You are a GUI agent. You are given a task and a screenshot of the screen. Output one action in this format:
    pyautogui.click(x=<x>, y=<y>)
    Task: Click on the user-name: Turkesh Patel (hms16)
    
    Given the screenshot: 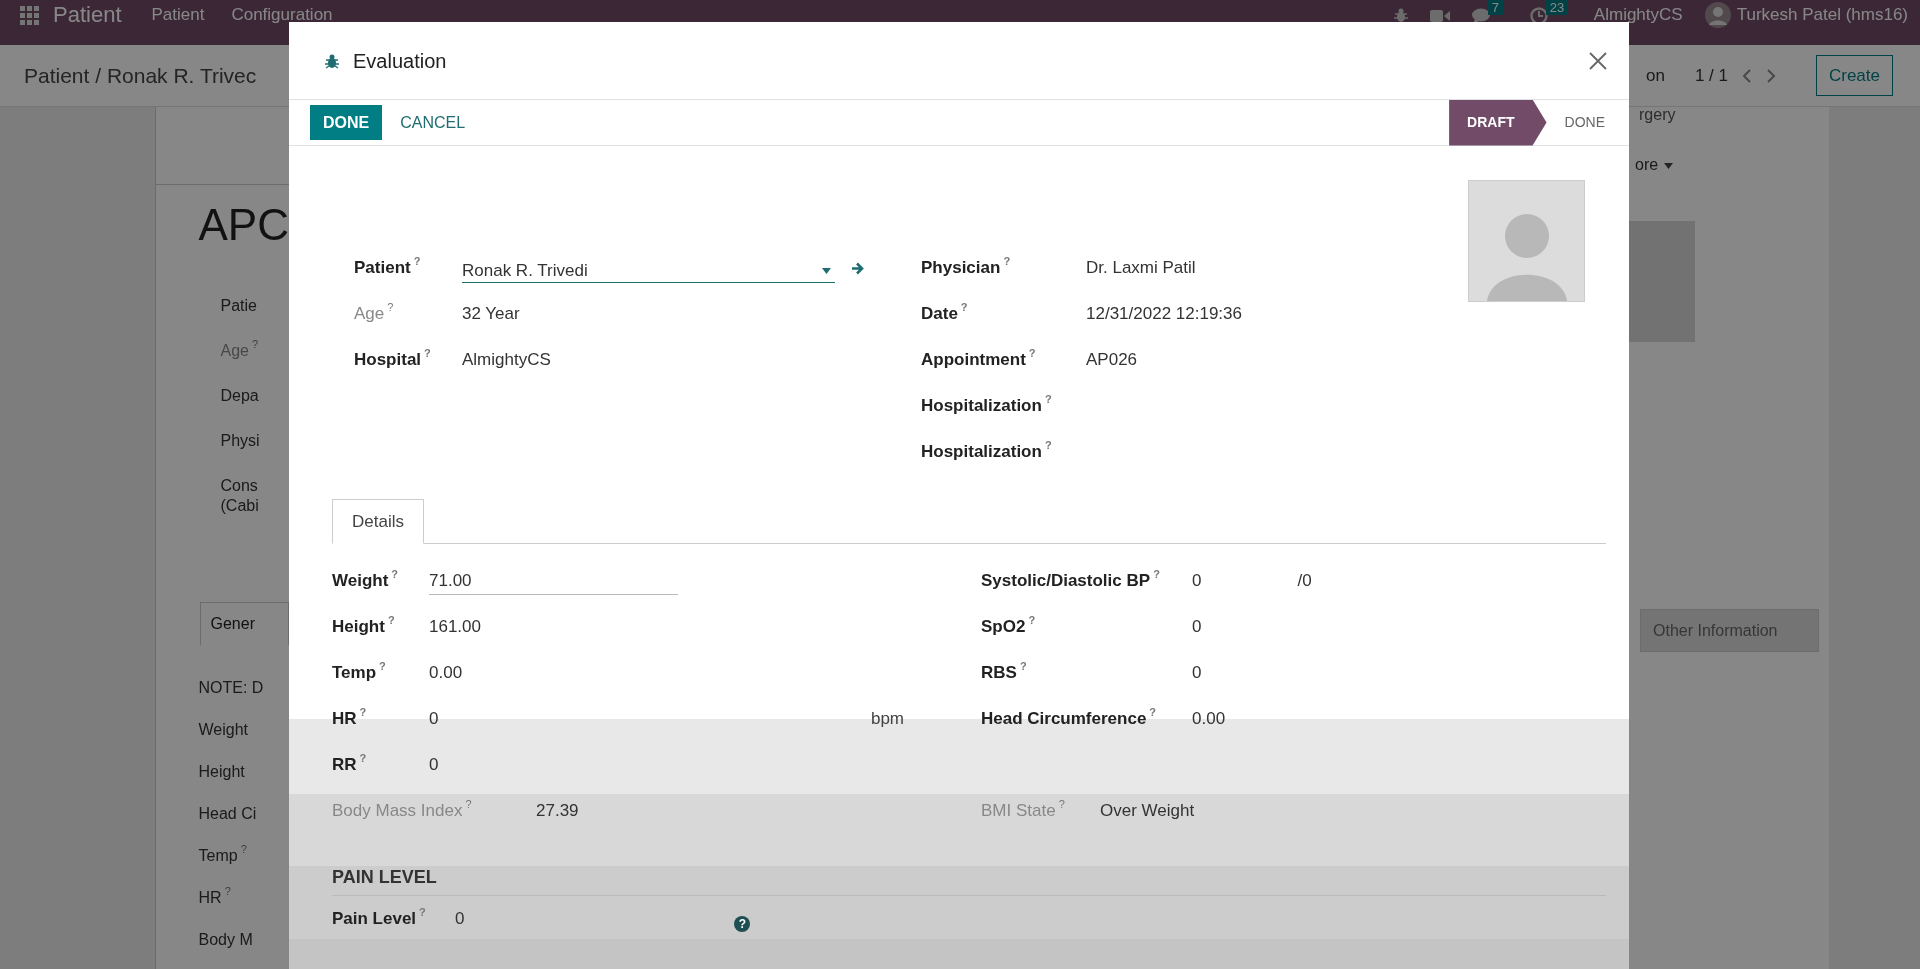 What is the action you would take?
    pyautogui.click(x=1822, y=15)
    